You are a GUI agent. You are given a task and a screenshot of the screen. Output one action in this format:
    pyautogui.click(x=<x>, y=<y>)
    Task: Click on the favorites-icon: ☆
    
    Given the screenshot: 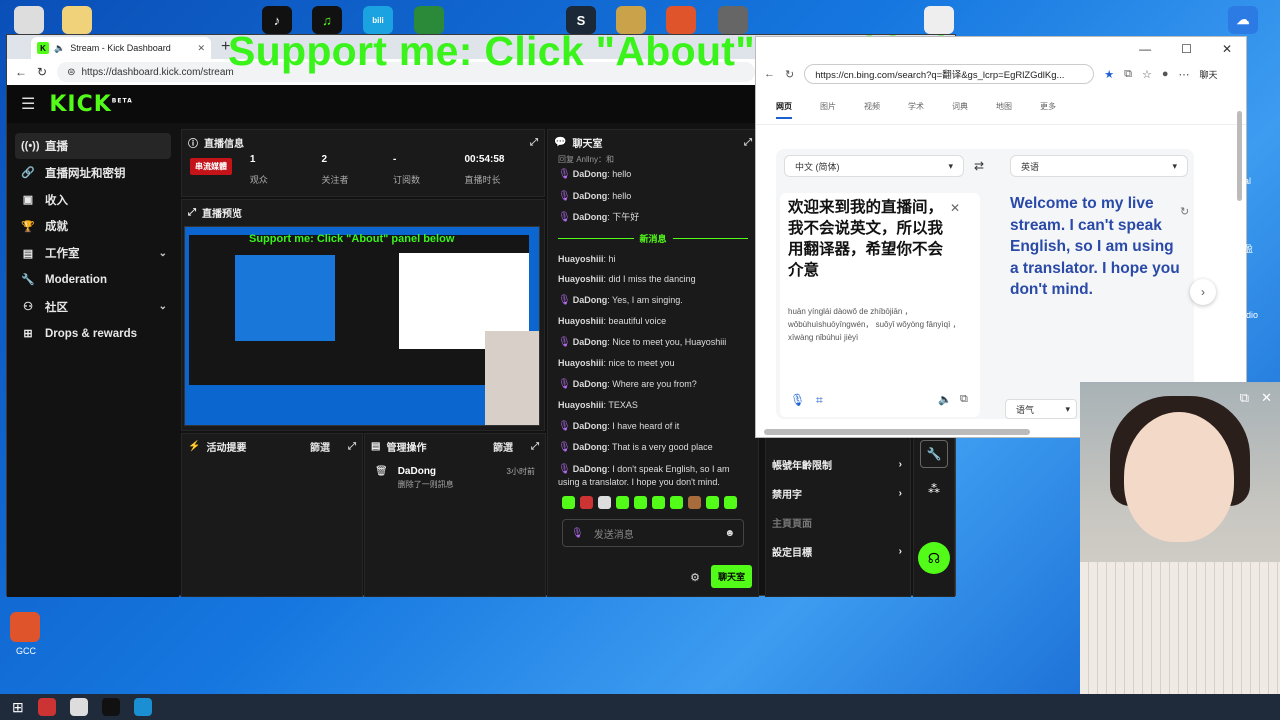 What is the action you would take?
    pyautogui.click(x=1147, y=74)
    